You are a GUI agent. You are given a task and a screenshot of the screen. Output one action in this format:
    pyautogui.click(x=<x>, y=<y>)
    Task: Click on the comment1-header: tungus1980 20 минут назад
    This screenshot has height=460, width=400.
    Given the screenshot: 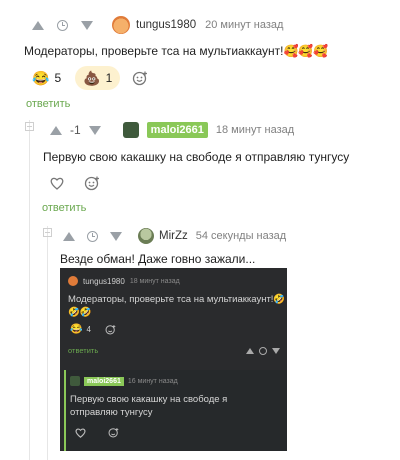 What is the action you would take?
    pyautogui.click(x=157, y=25)
    